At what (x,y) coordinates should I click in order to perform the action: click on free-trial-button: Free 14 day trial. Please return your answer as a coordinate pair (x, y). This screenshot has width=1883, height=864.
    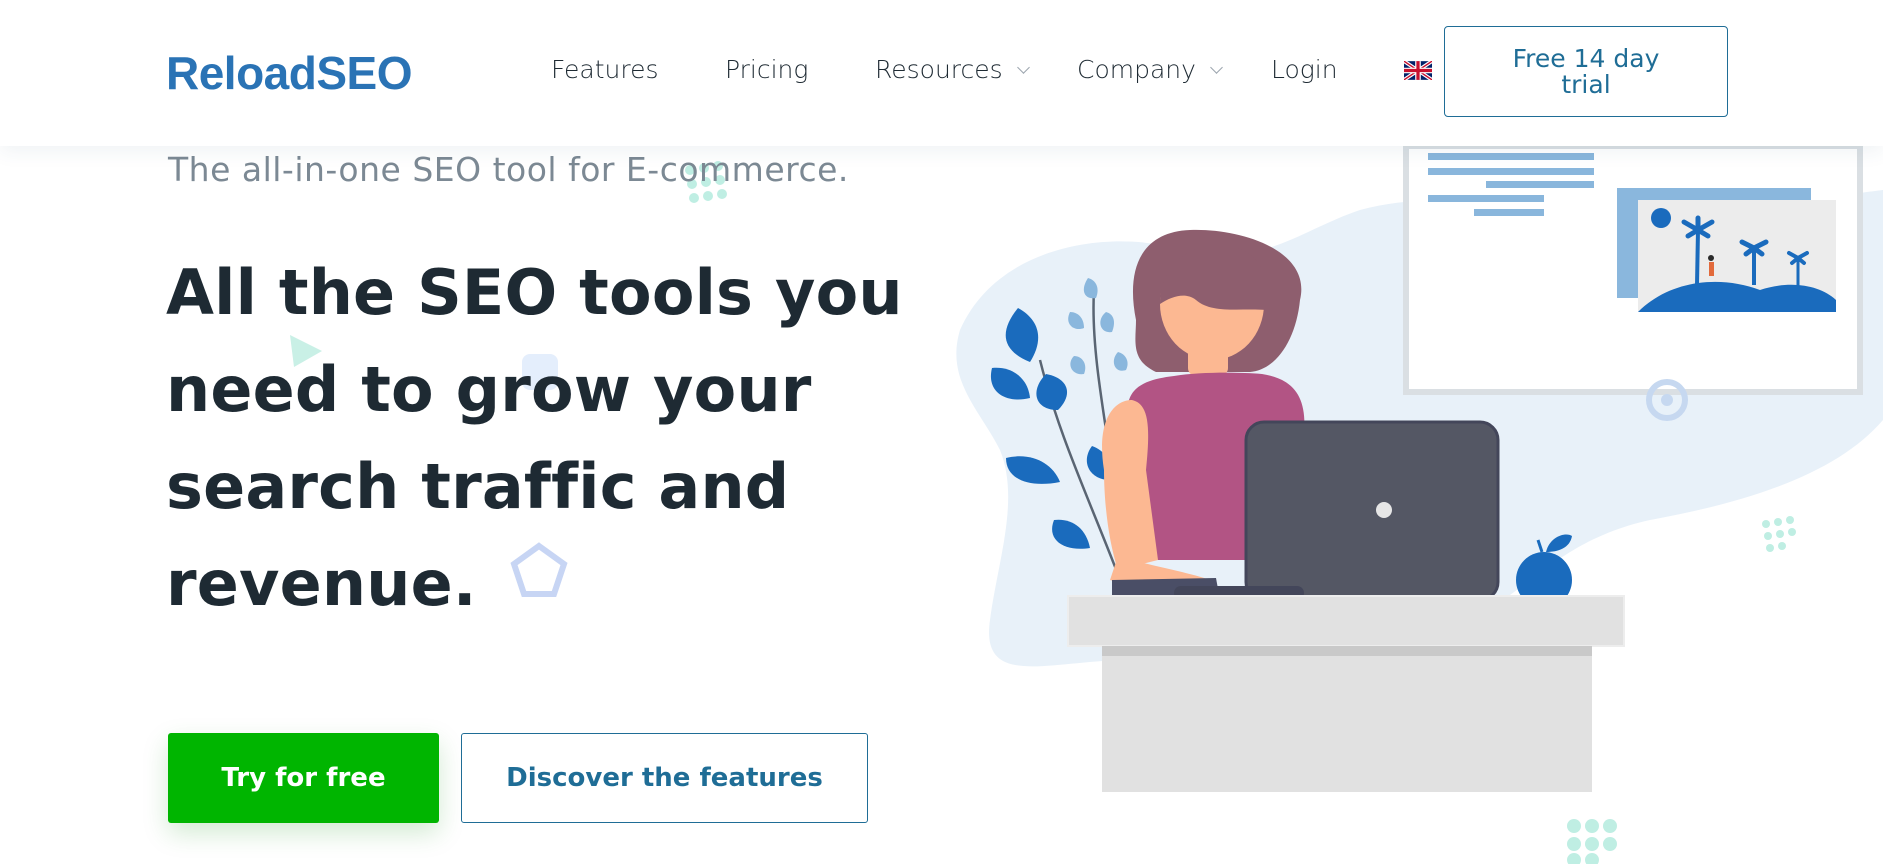
    Looking at the image, I should click on (1586, 71).